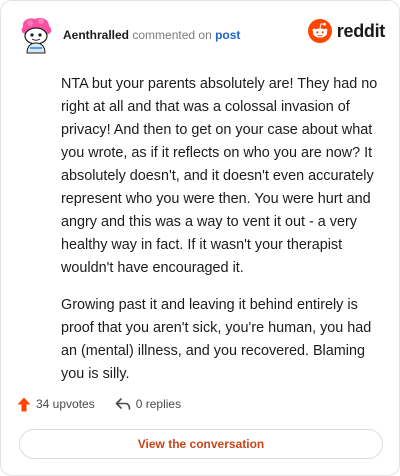 Image resolution: width=400 pixels, height=476 pixels. I want to click on upvote-stat: 34 upvotes, so click(56, 404).